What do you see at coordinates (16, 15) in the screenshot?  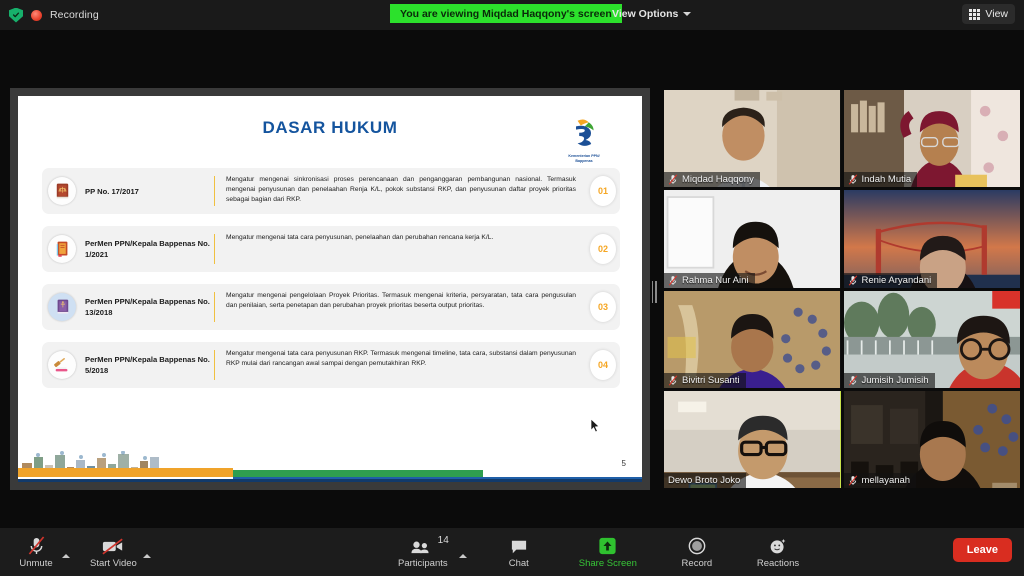 I see `shield-check-icon` at bounding box center [16, 15].